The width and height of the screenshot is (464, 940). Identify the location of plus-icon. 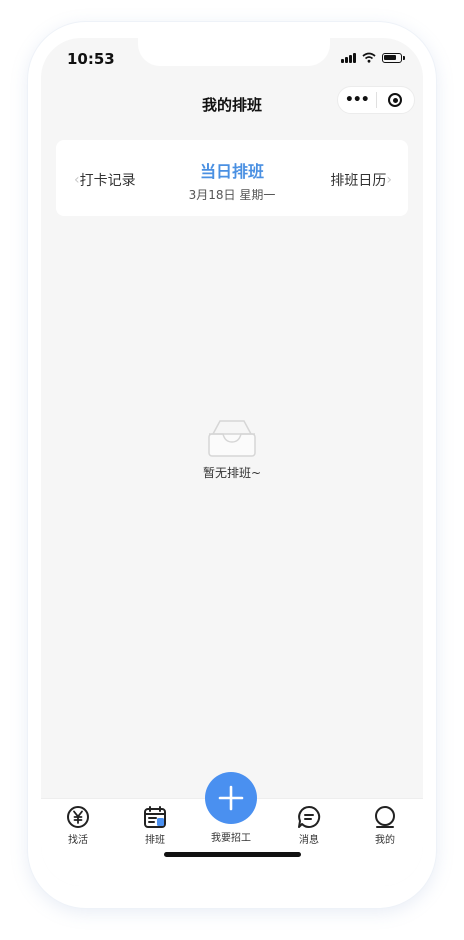
(231, 798).